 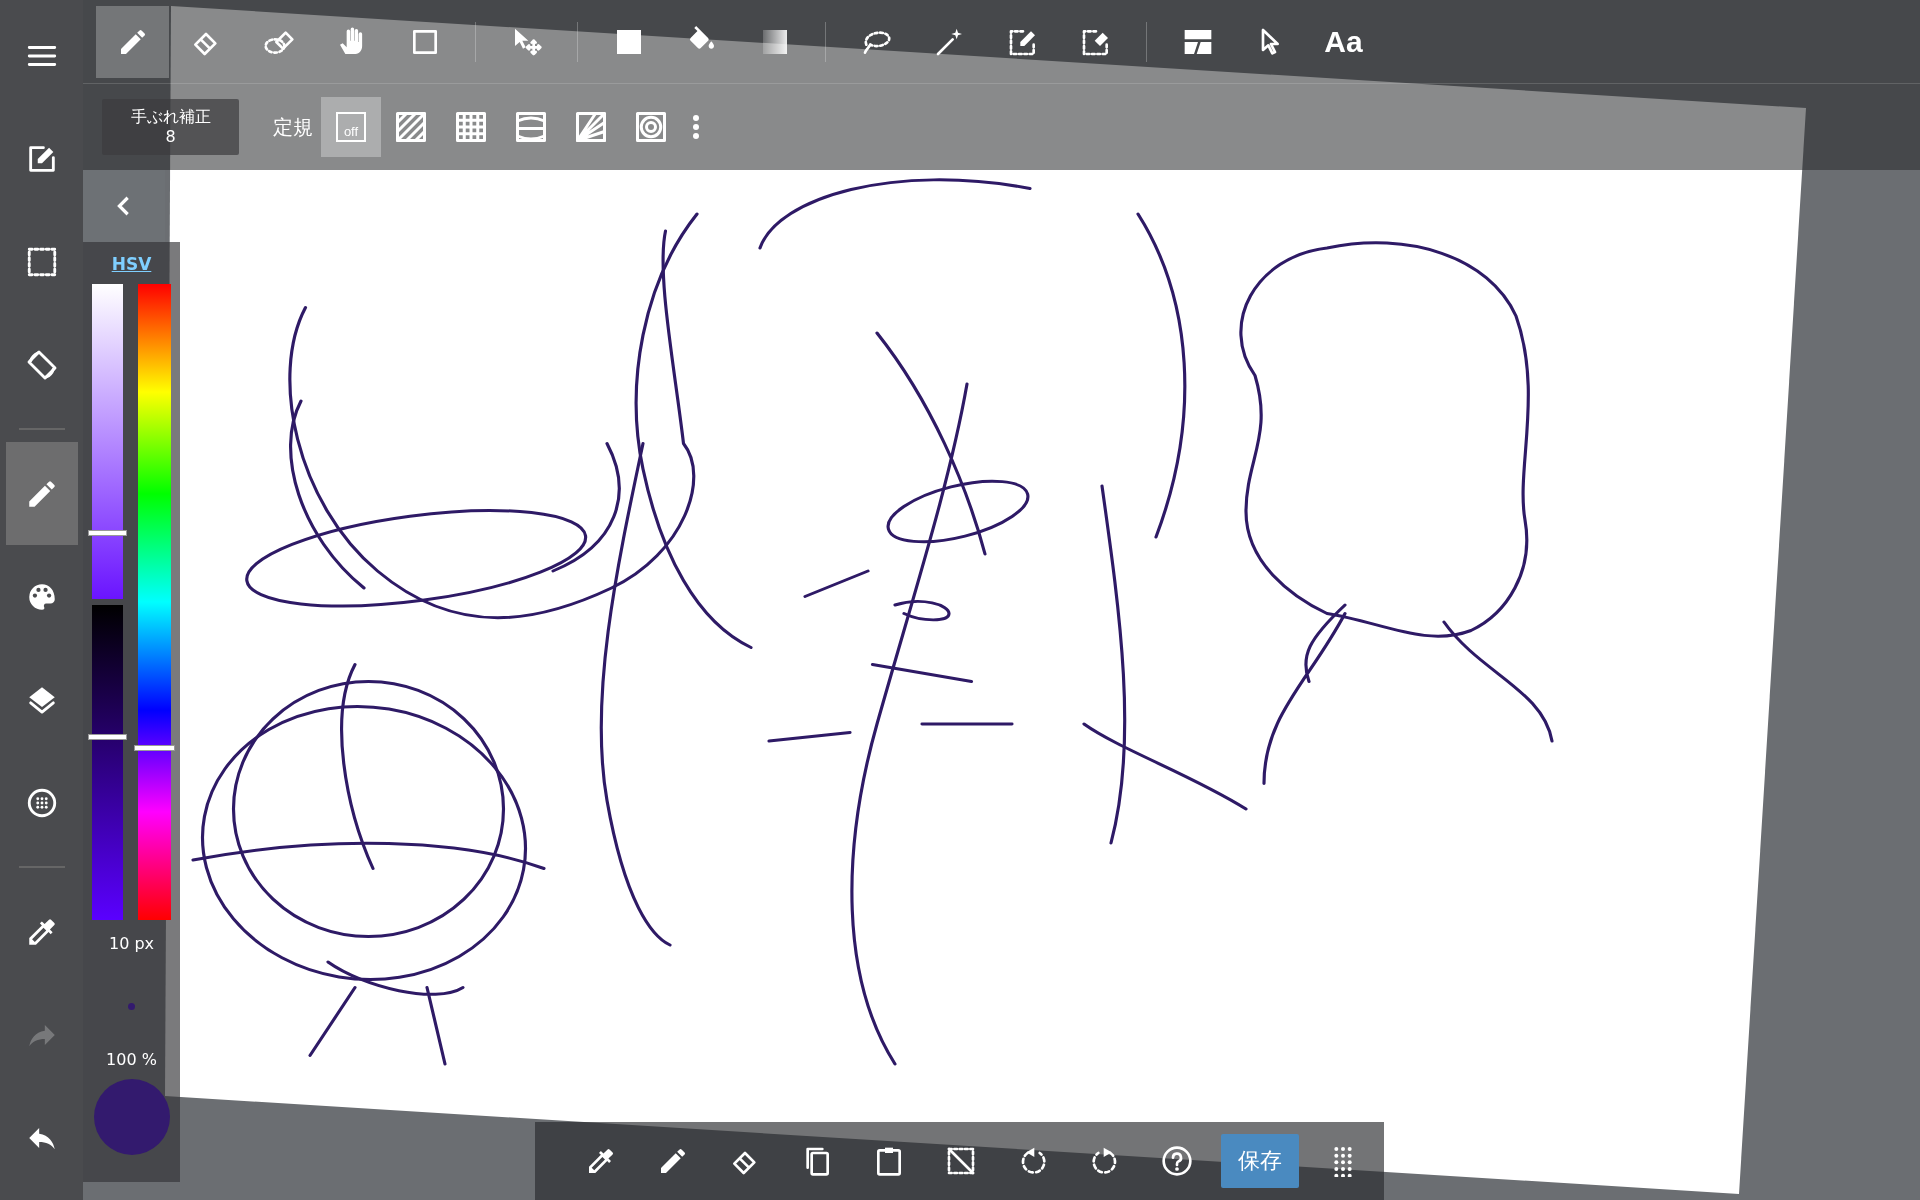 What do you see at coordinates (591, 127) in the screenshot?
I see `radial-lines-icon` at bounding box center [591, 127].